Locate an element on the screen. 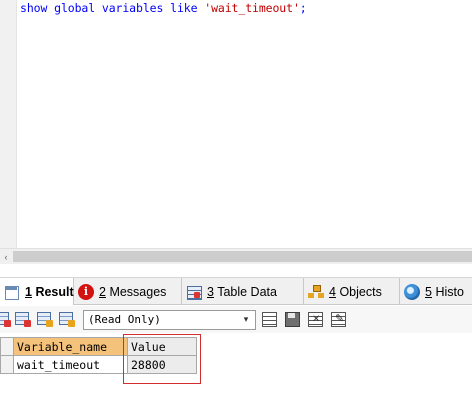 Image resolution: width=472 pixels, height=408 pixels. tab-table-data-label: Table Data is located at coordinates (247, 291).